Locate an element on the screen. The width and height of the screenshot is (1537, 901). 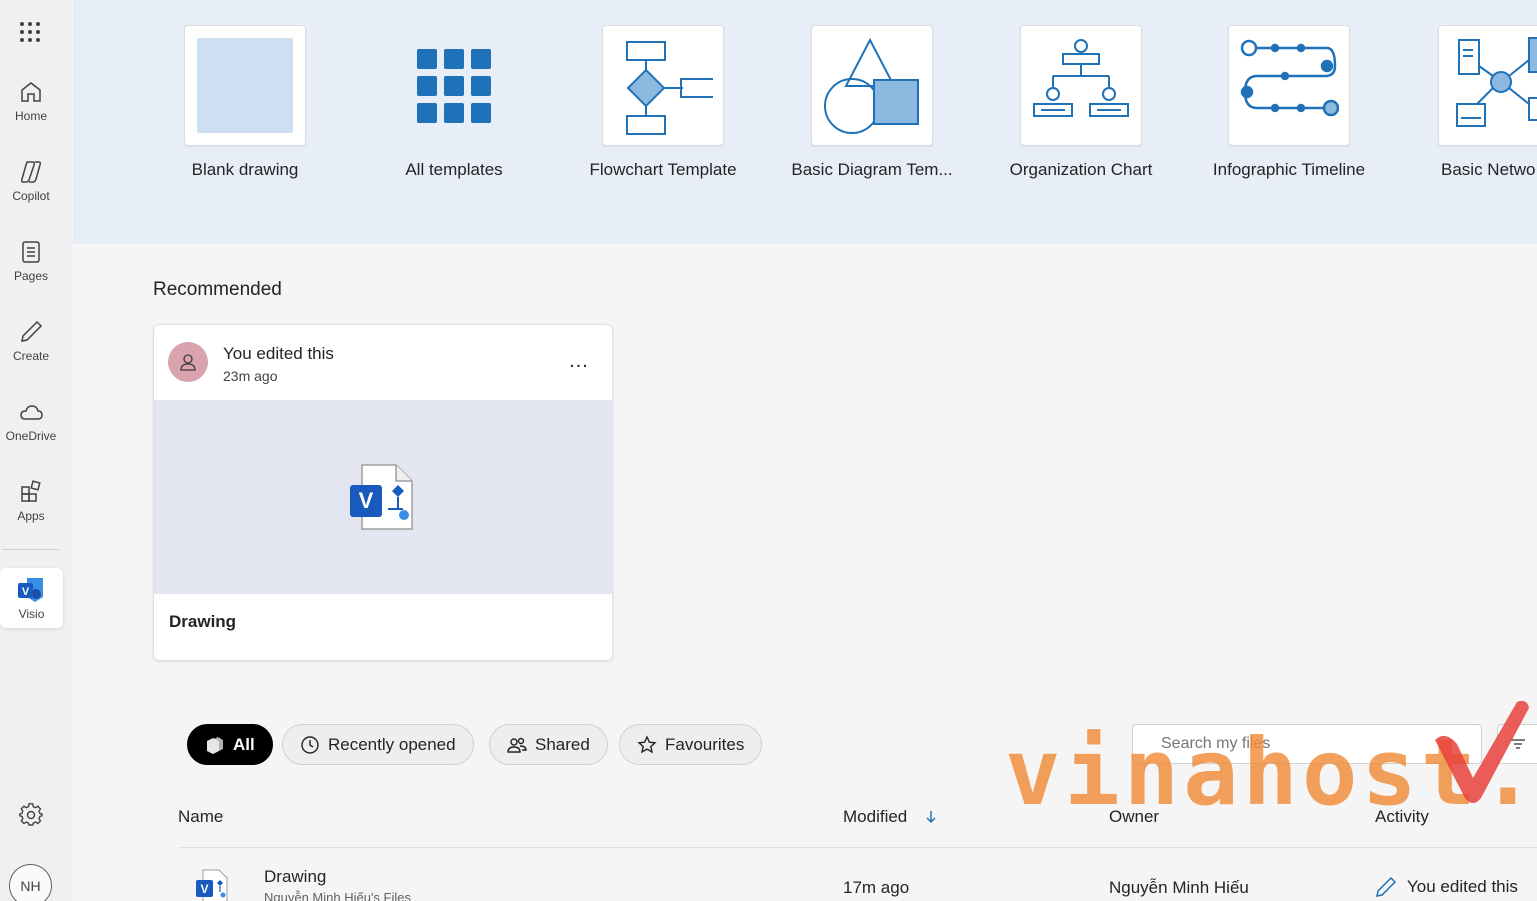
card-file-name: Drawing is located at coordinates (203, 621).